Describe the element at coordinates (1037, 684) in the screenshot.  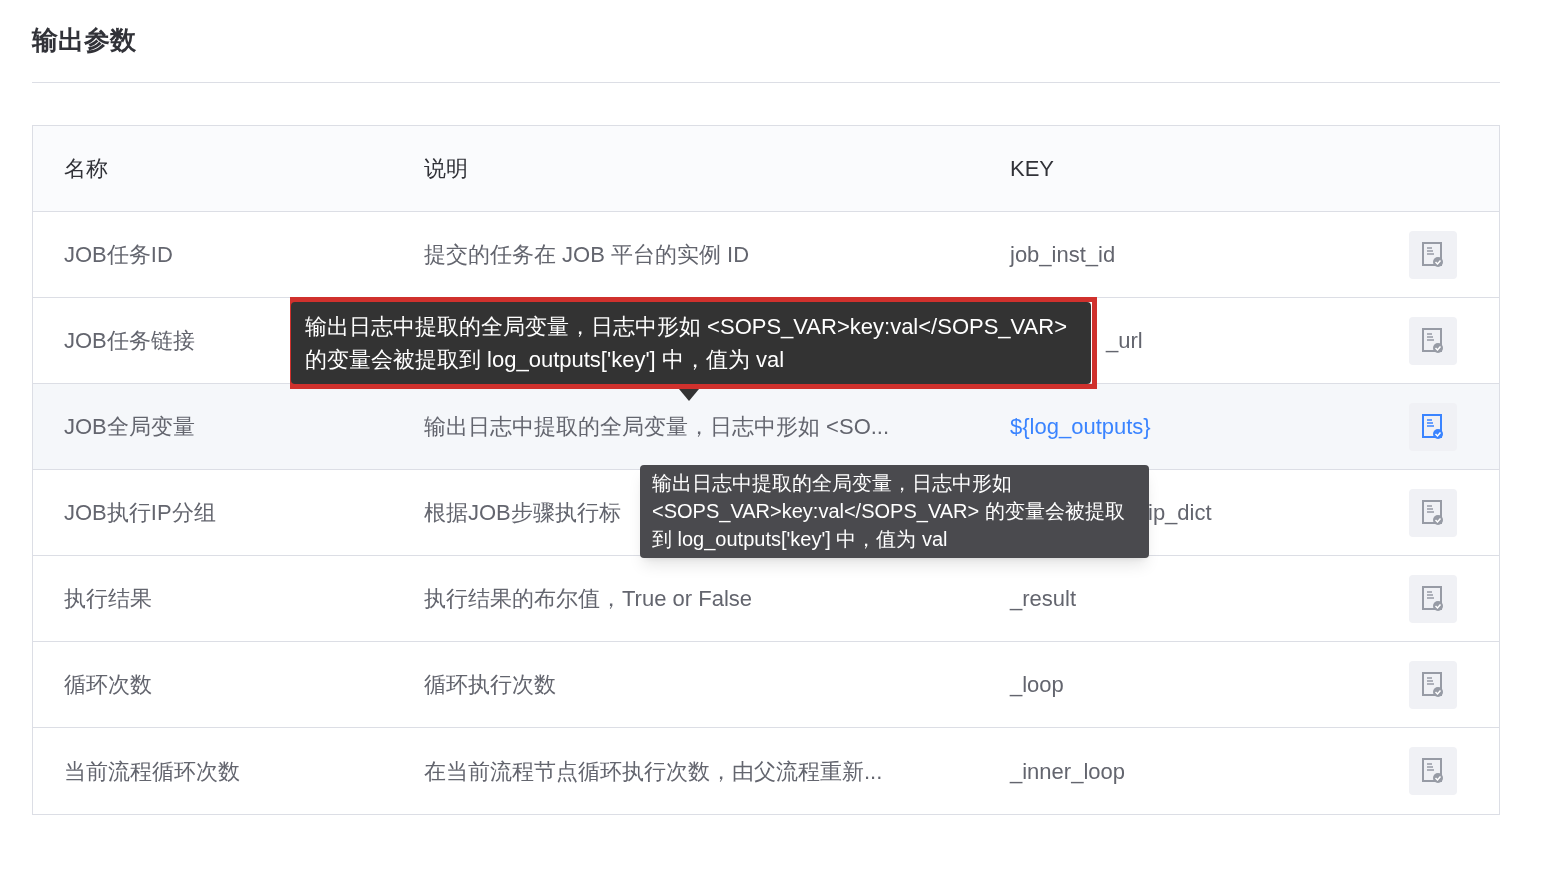
I see `table-cell: _loop` at that location.